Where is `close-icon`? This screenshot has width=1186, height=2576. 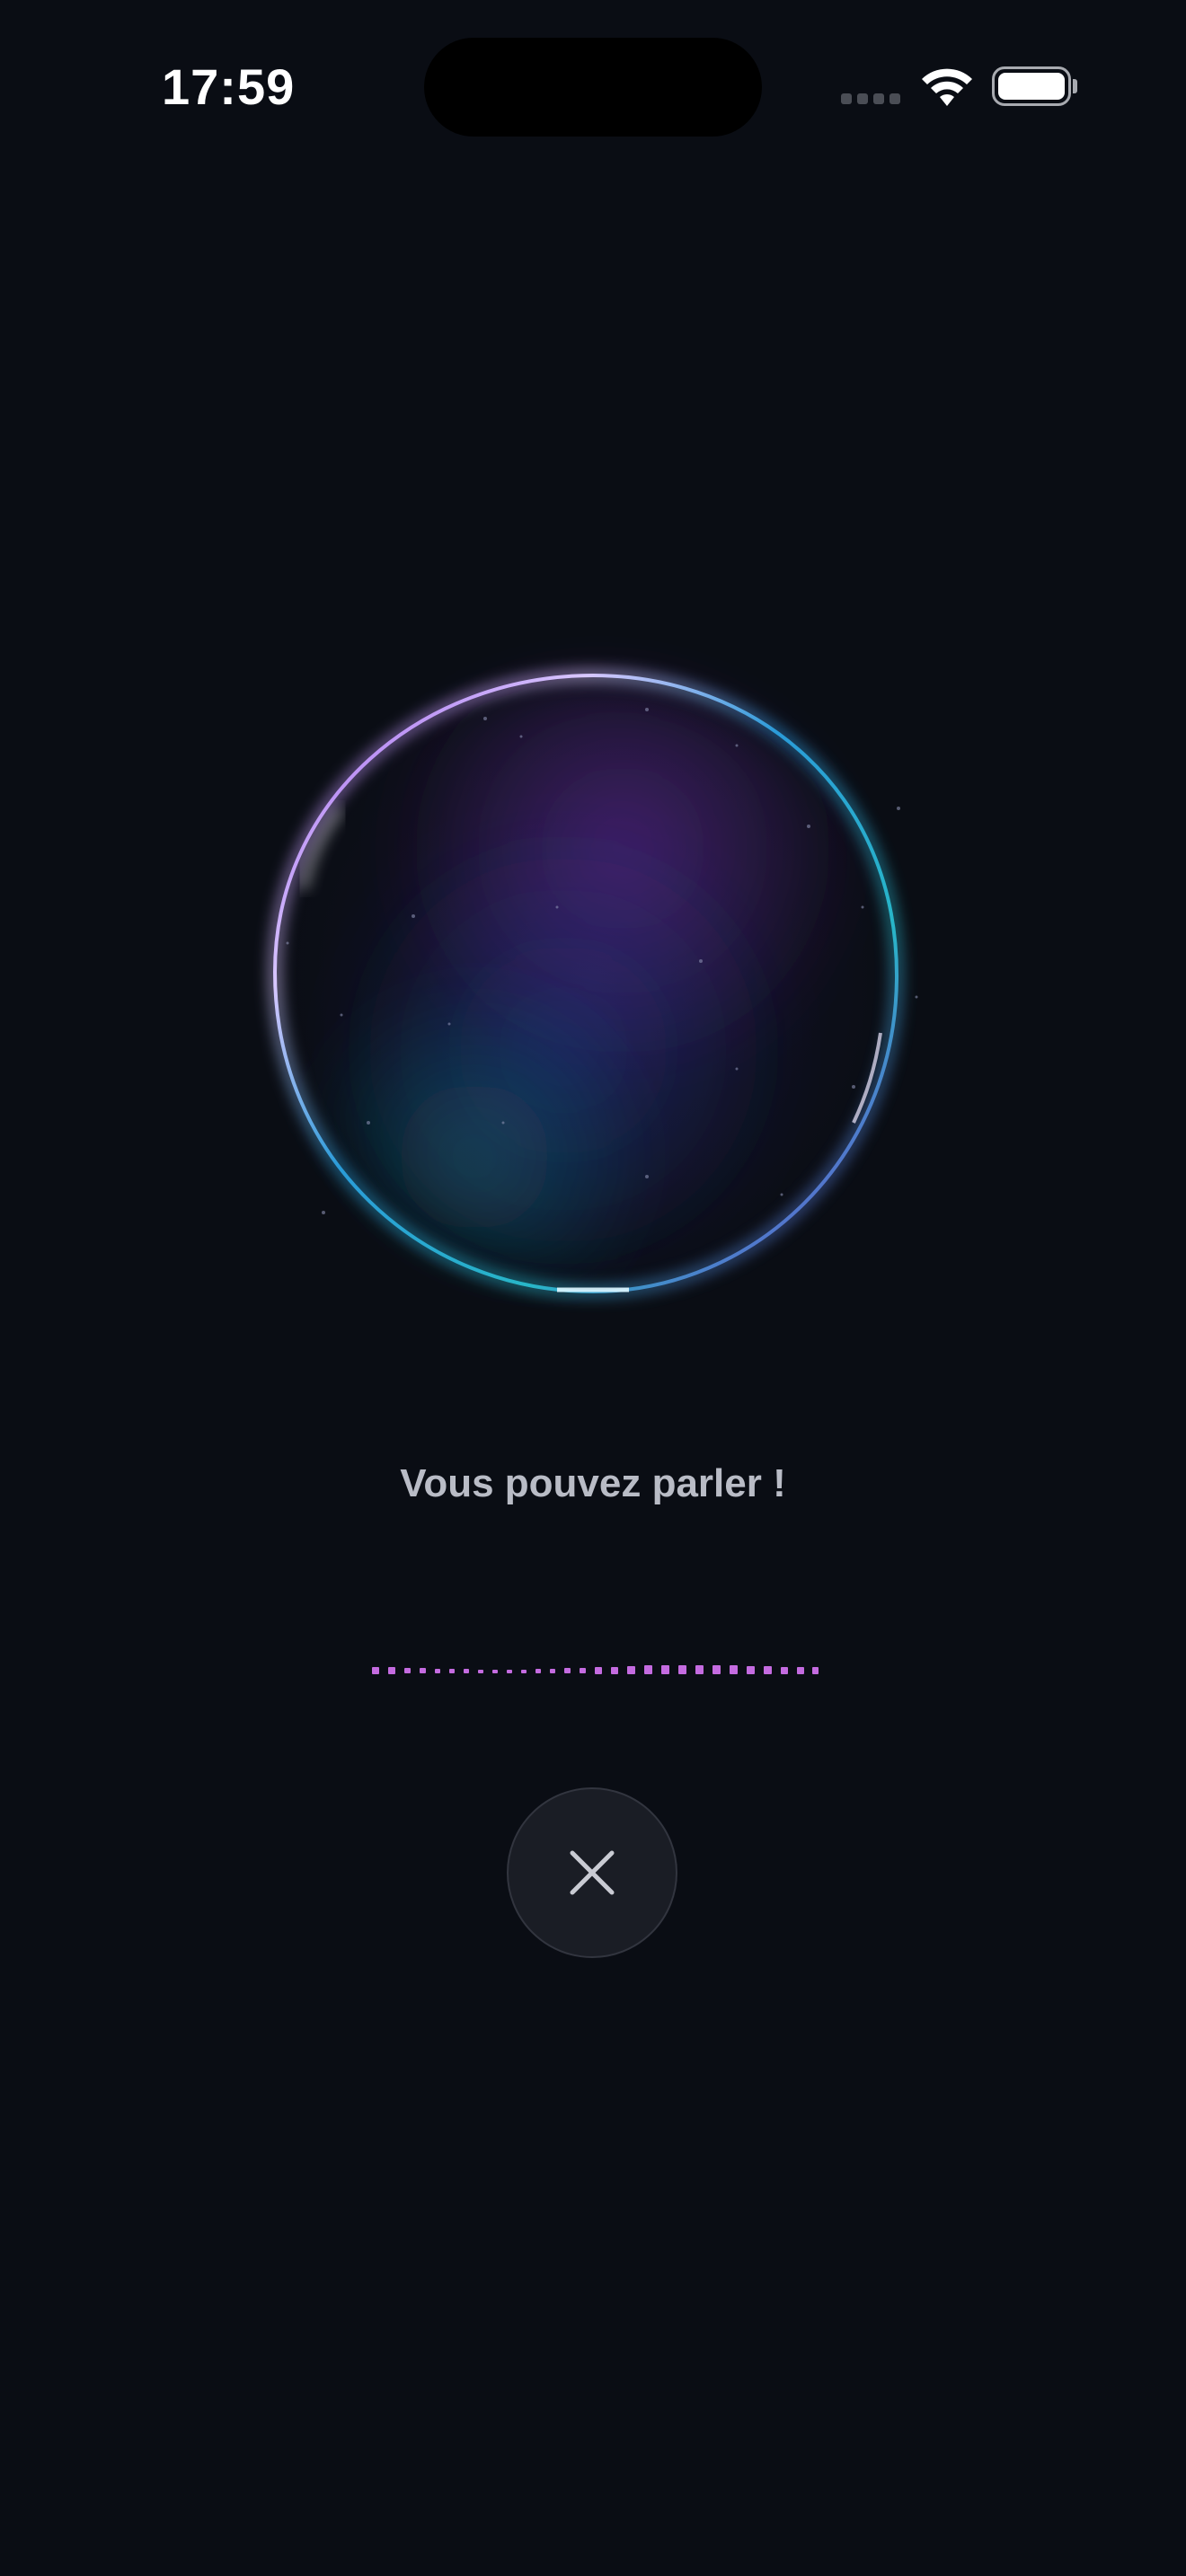
close-icon is located at coordinates (592, 1872).